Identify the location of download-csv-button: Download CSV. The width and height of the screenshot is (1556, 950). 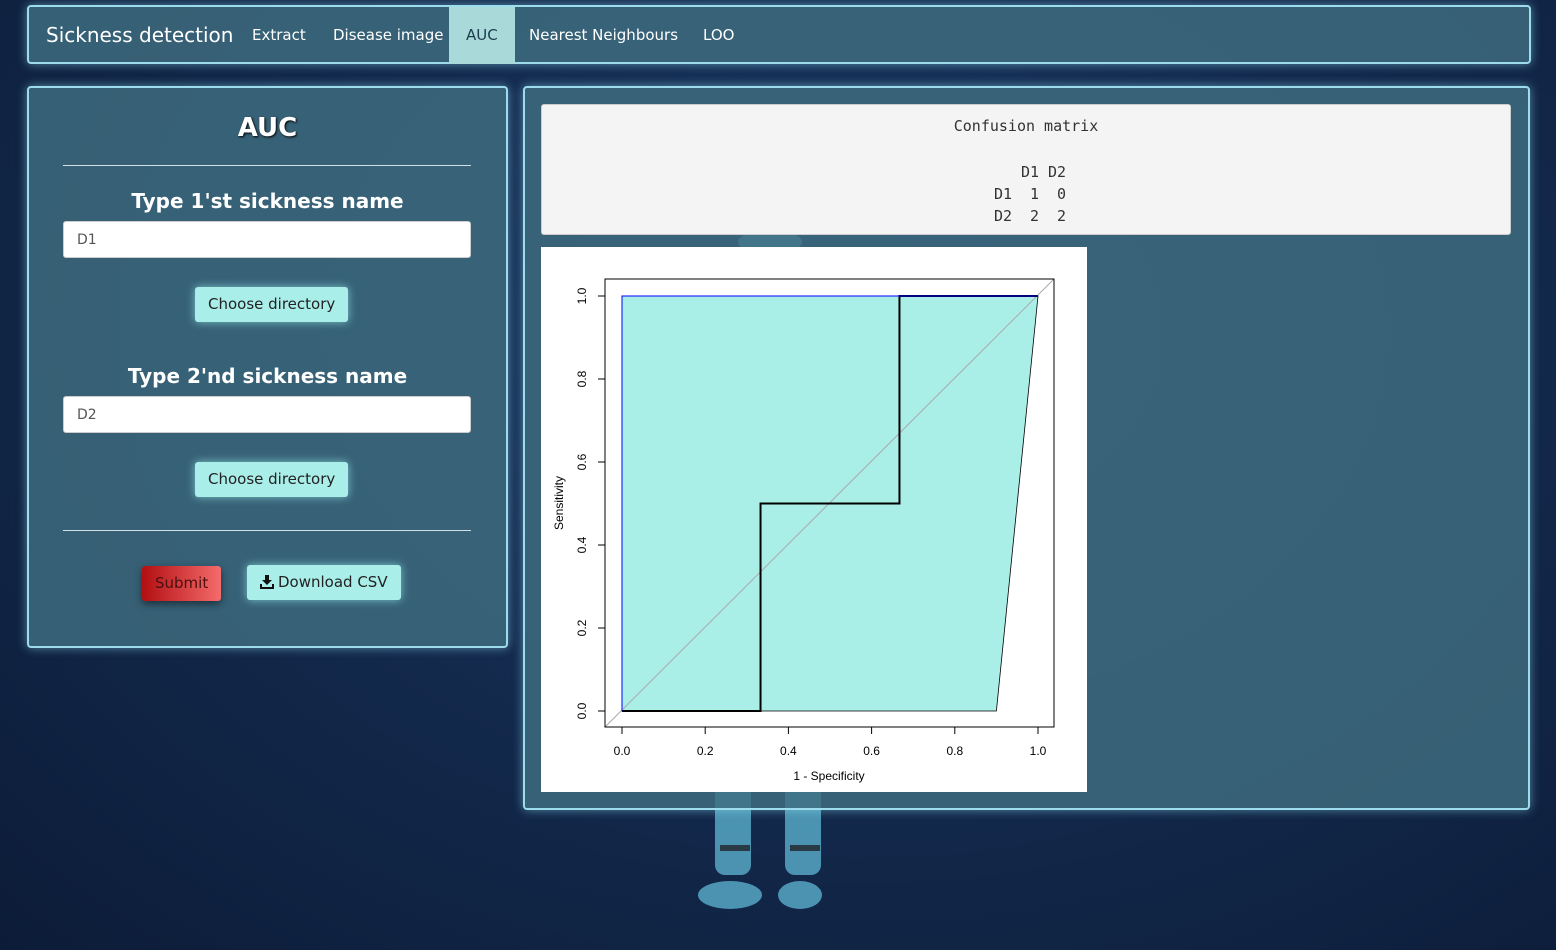
(324, 582).